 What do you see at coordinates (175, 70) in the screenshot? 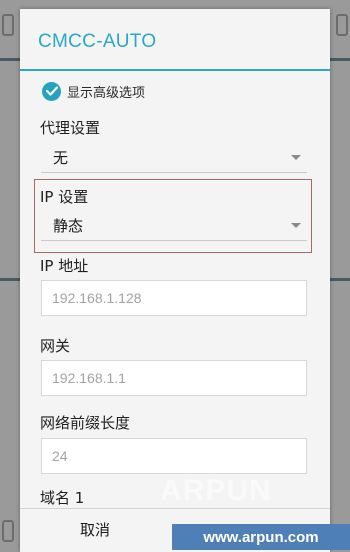
I see `title-divider` at bounding box center [175, 70].